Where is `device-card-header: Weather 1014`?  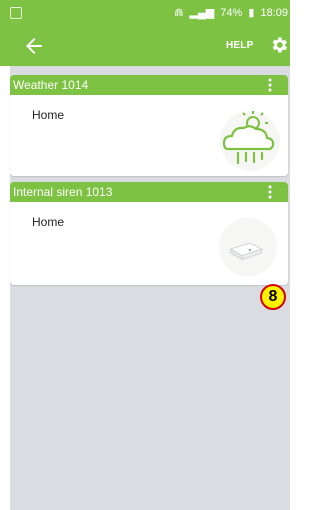 device-card-header: Weather 1014 is located at coordinates (149, 85).